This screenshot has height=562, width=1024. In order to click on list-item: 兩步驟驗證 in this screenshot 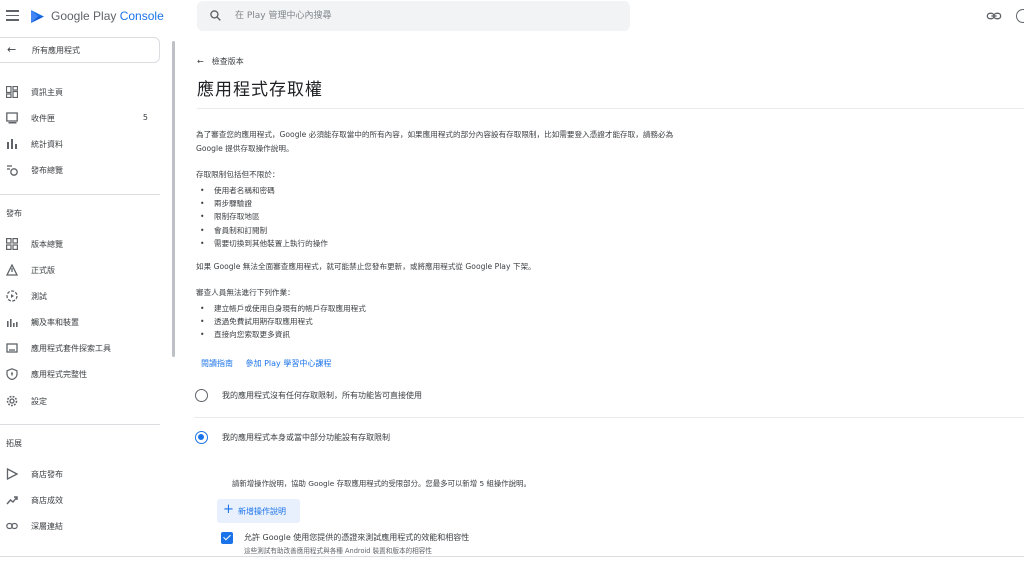, I will do `click(264, 203)`.